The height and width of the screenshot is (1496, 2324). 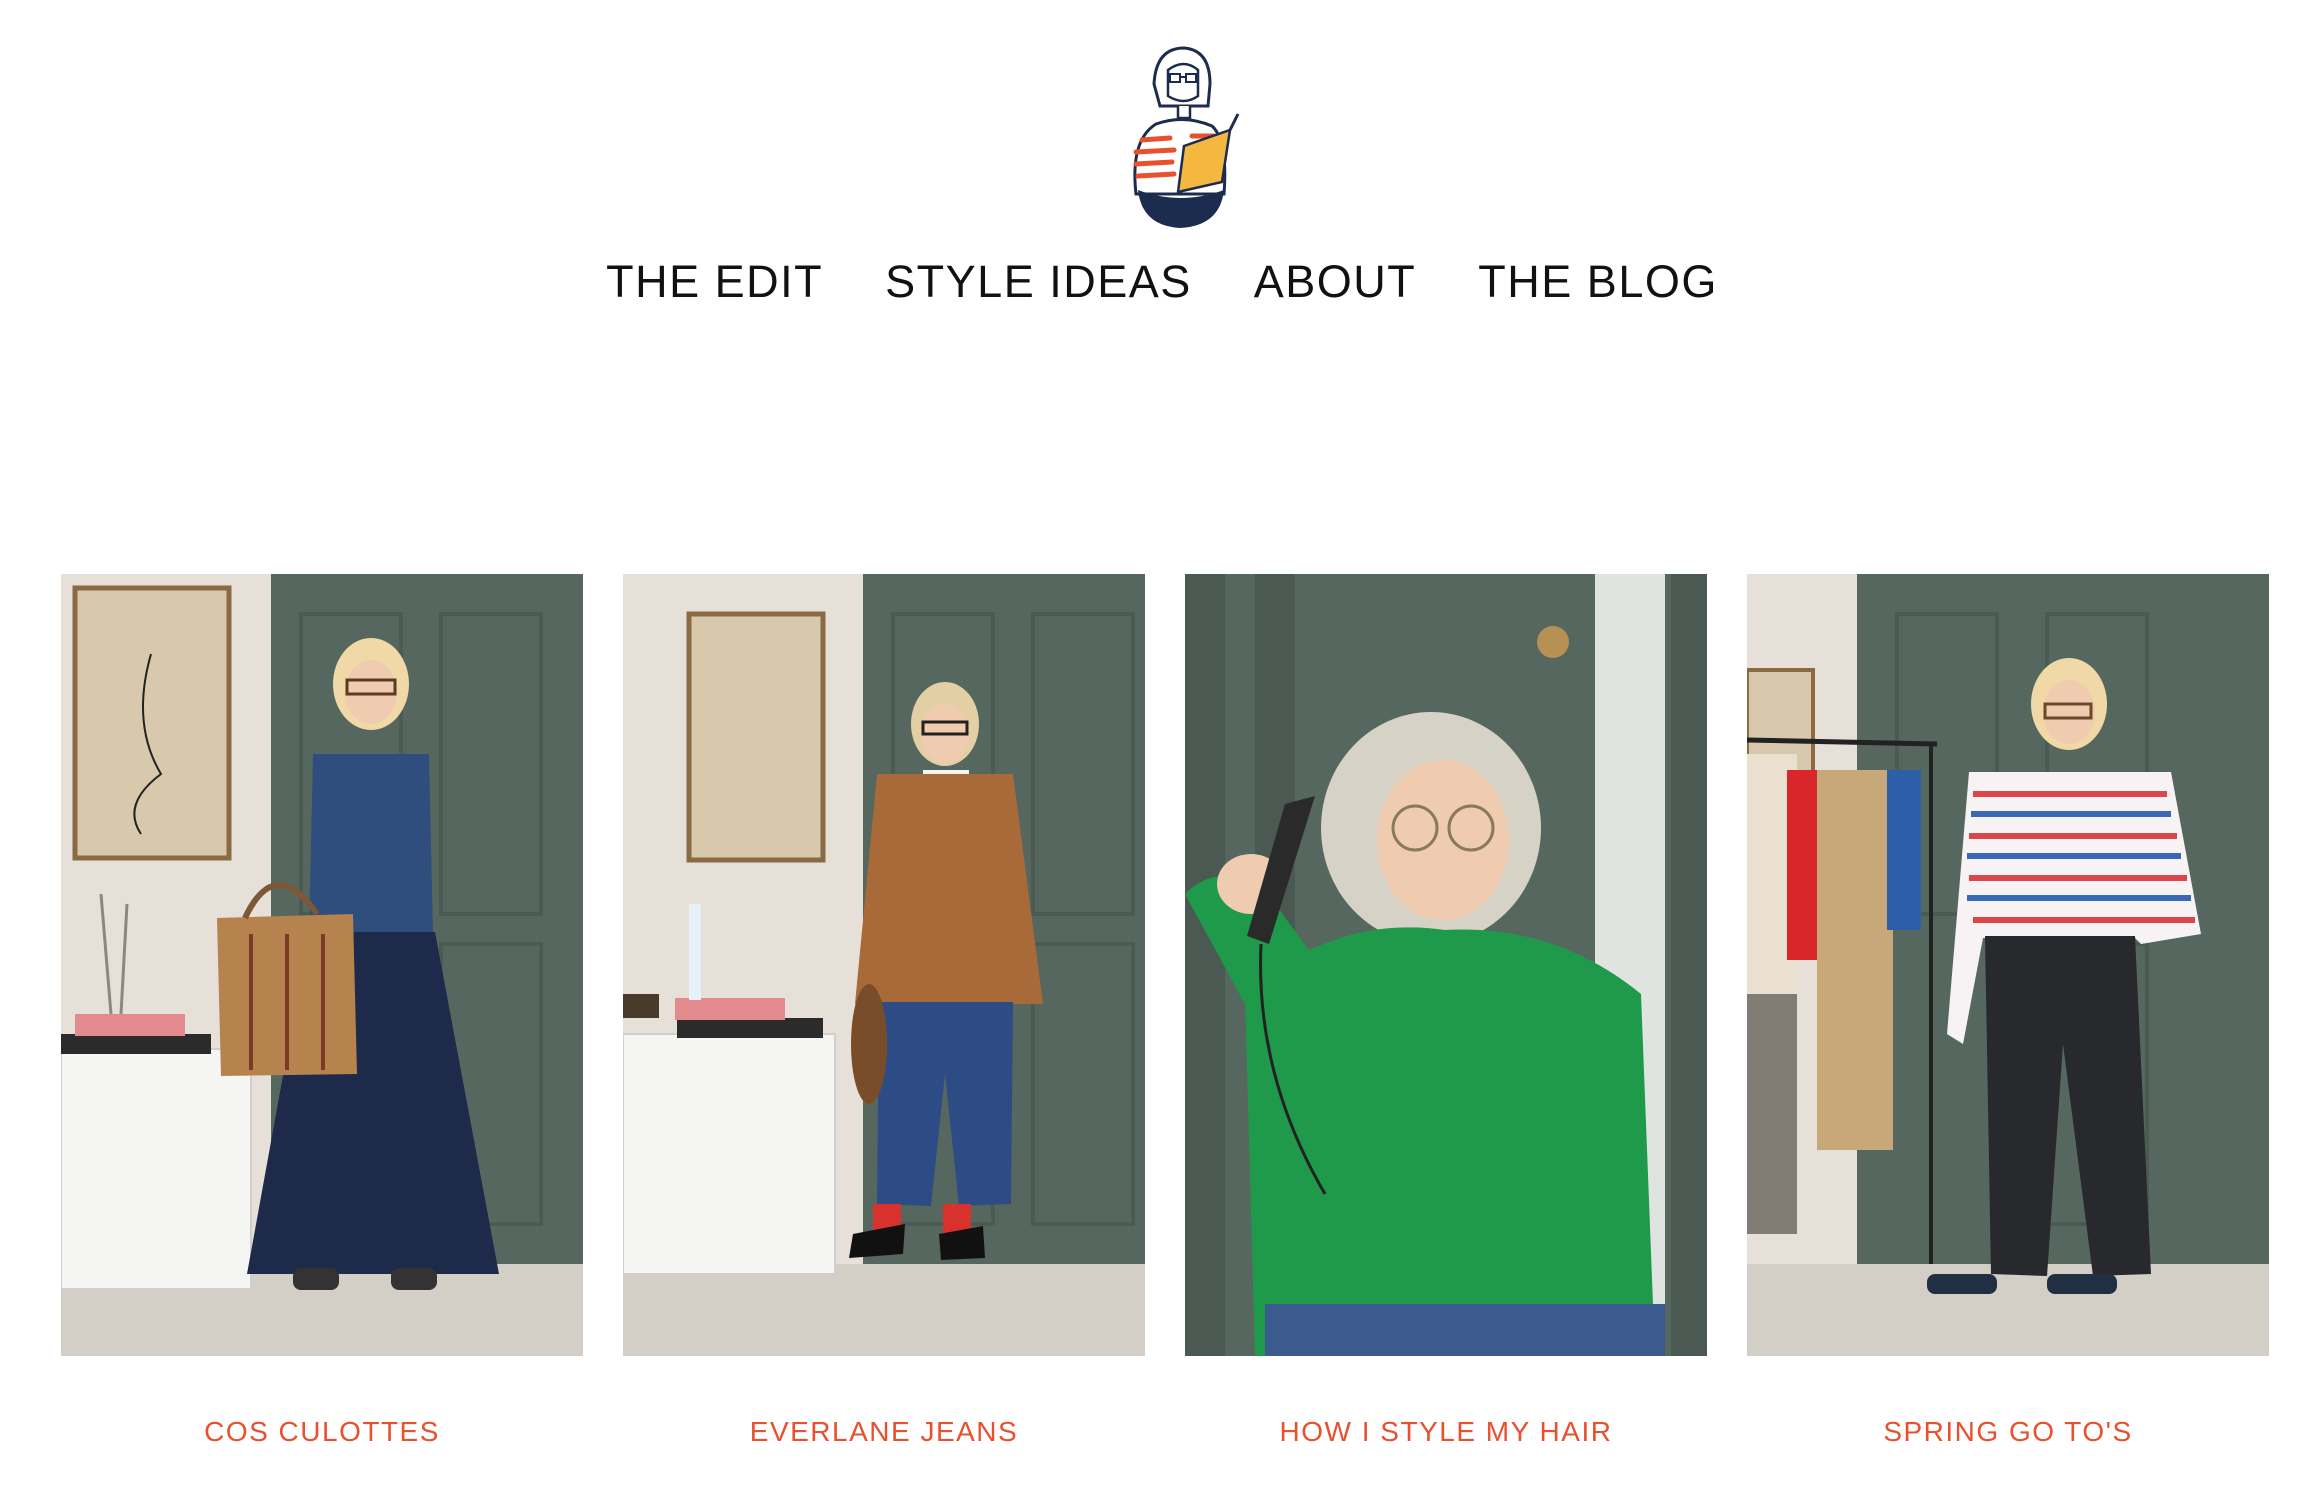 I want to click on nav-the-blog: THE BLOG, so click(x=1598, y=282).